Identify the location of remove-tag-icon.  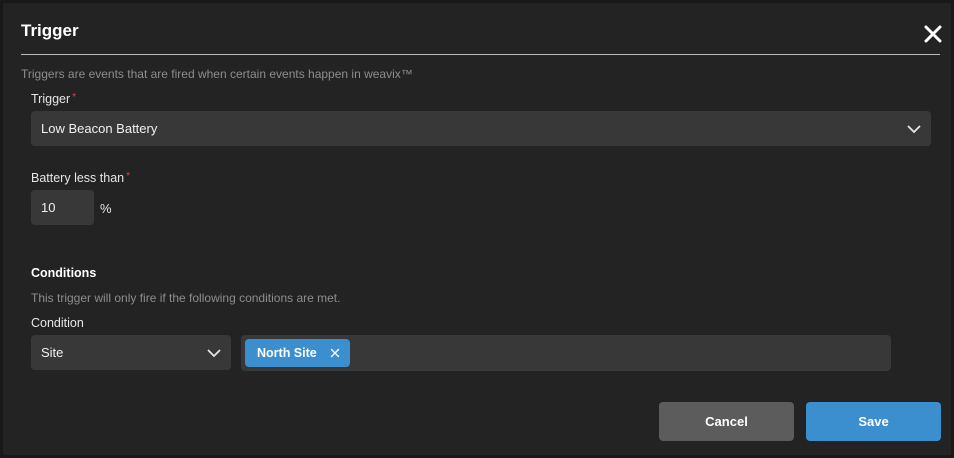
(335, 353).